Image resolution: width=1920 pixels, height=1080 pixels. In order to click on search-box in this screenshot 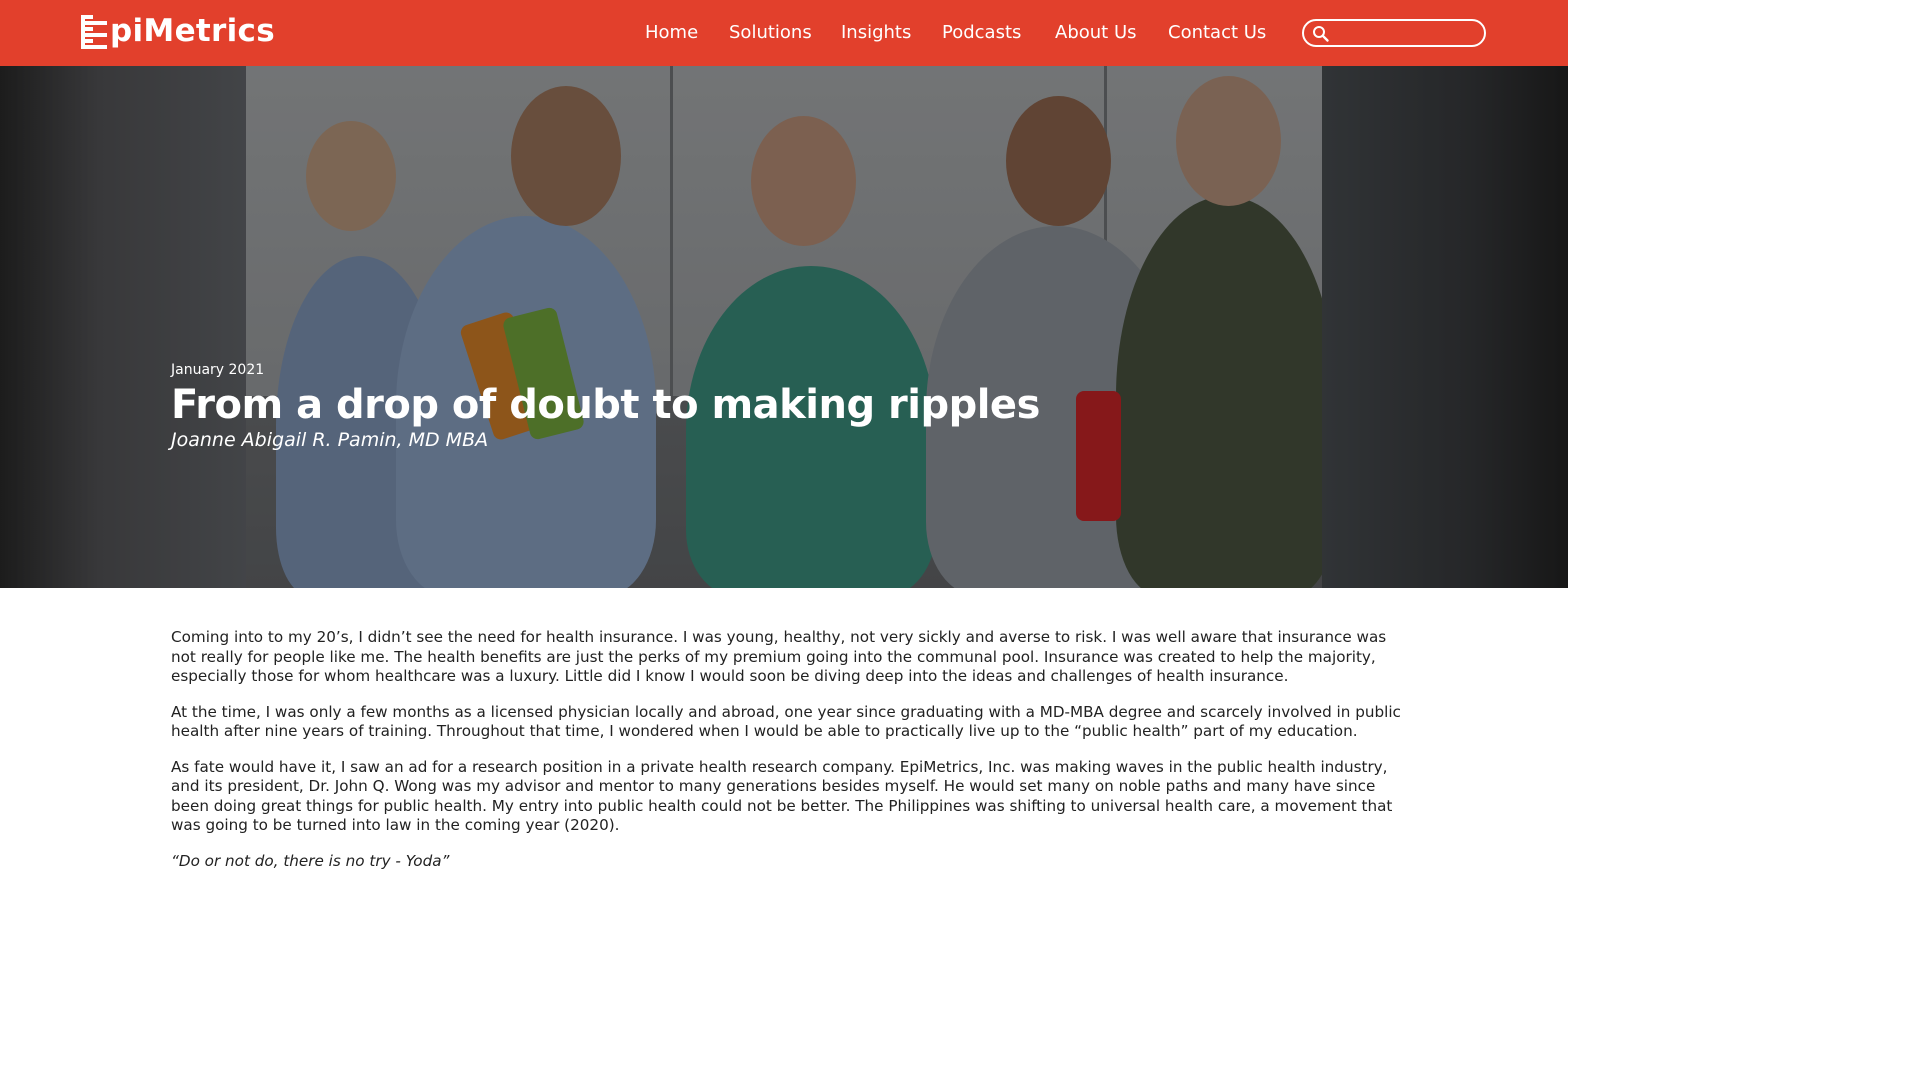, I will do `click(1394, 33)`.